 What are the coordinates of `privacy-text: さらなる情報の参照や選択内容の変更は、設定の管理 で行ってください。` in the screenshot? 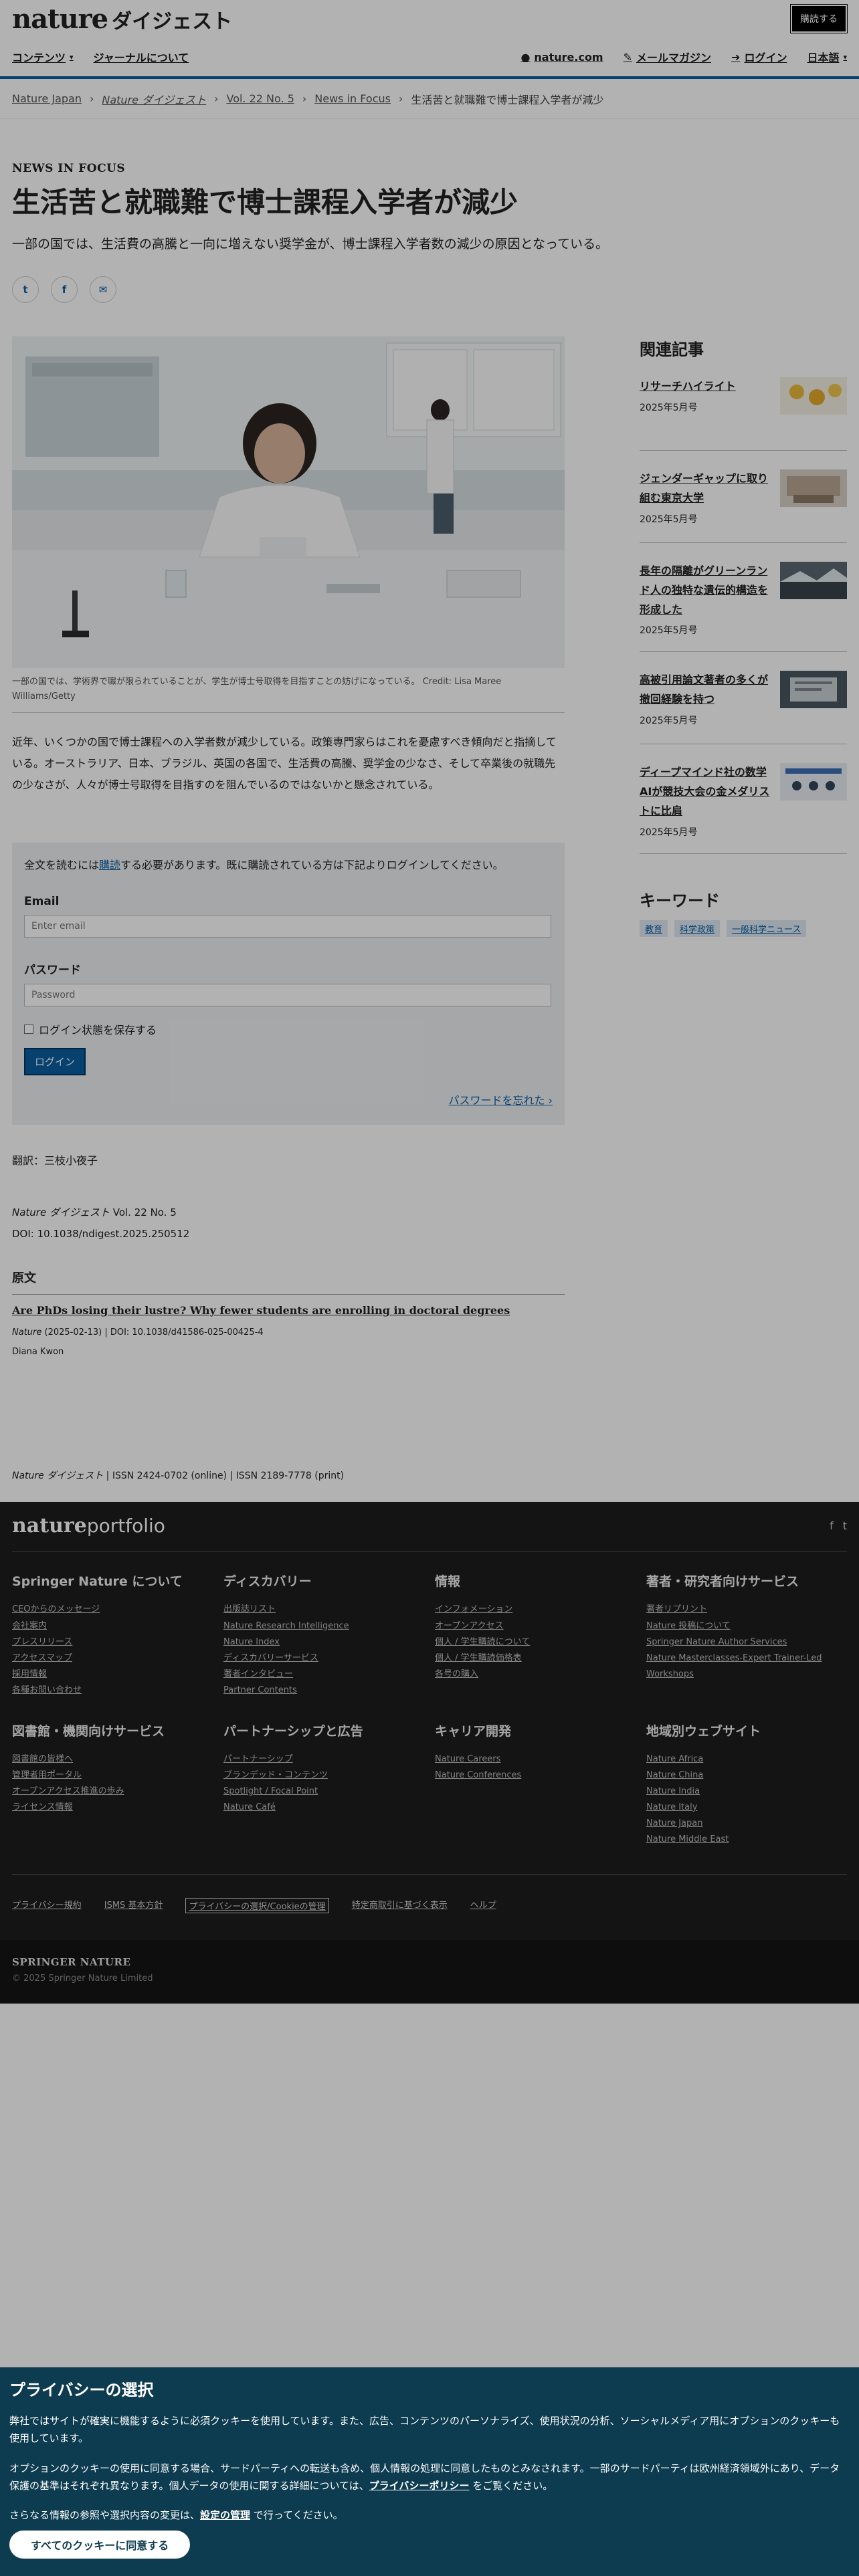 It's located at (429, 2515).